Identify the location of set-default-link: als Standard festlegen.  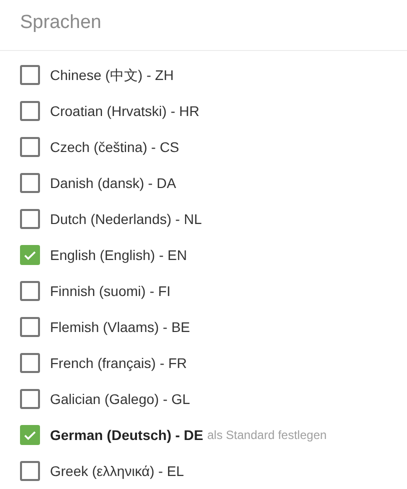
(267, 435).